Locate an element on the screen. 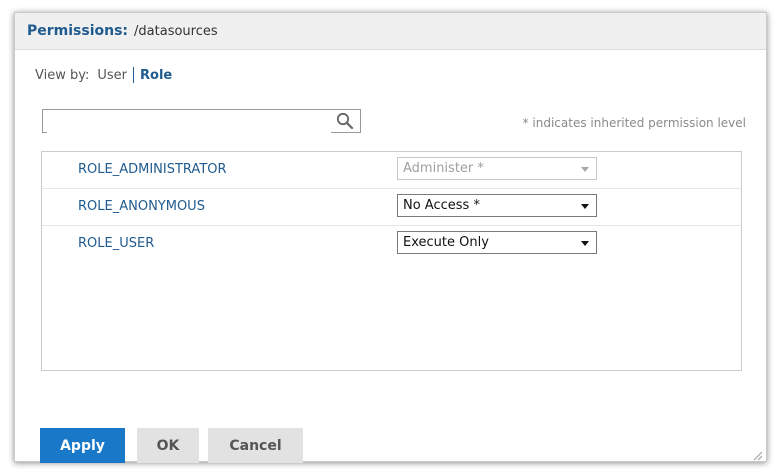  dialog-titlebar: Permissions: /datasources is located at coordinates (390, 31).